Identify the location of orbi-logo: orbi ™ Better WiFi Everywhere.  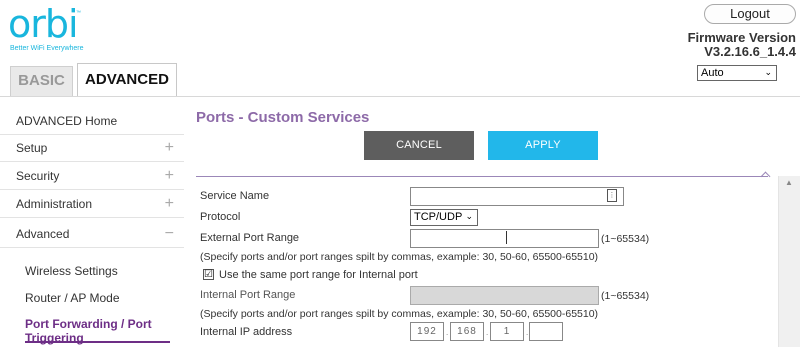
(46, 27).